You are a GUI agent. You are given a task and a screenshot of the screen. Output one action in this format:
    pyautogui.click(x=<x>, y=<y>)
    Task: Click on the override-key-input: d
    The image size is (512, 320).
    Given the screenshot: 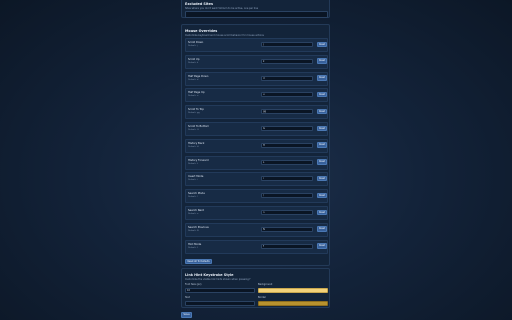 What is the action you would take?
    pyautogui.click(x=287, y=78)
    